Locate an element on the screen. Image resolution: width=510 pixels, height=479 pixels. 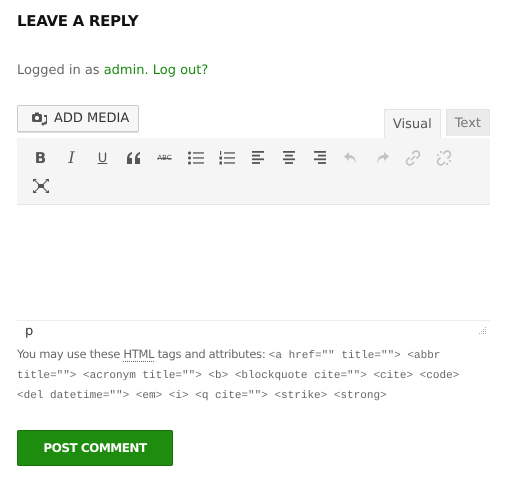
bold-button: B is located at coordinates (40, 158).